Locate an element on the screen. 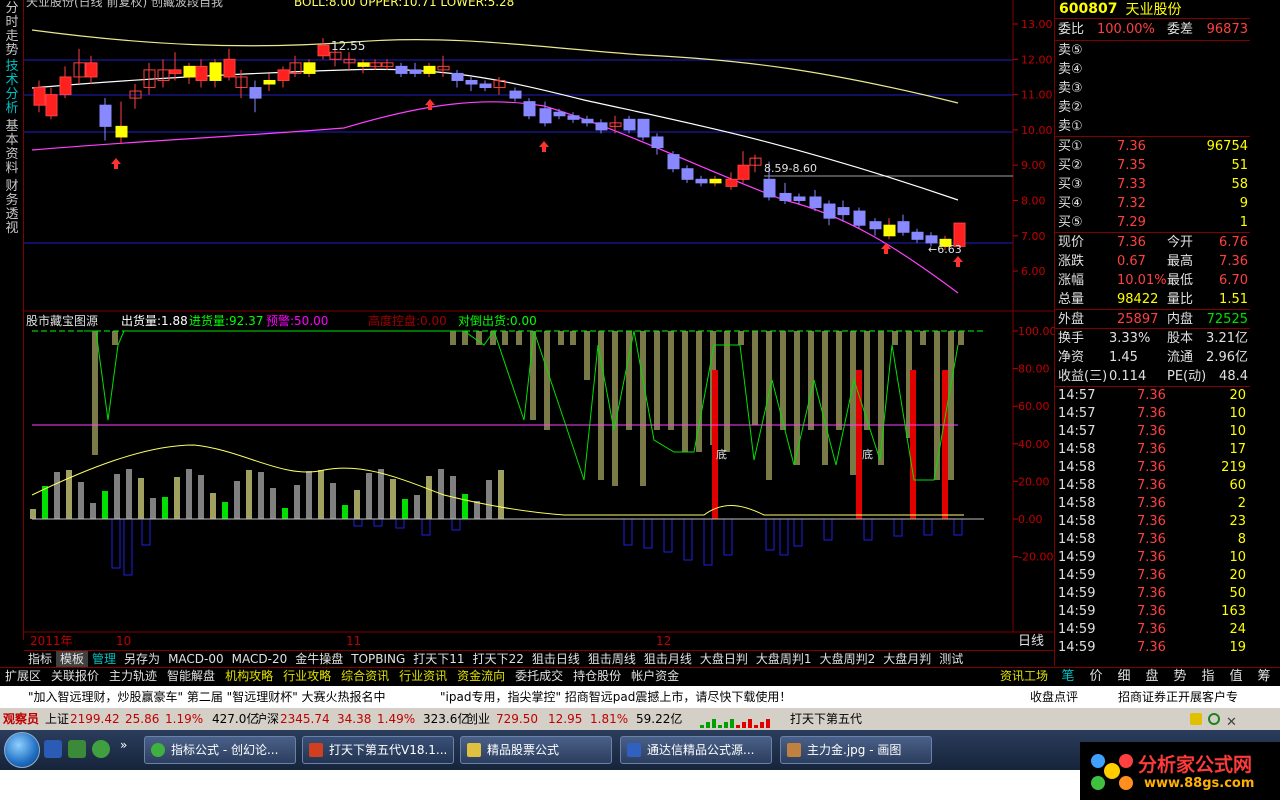 Image resolution: width=1280 pixels, height=800 pixels. extension-tab: 持仓股份 is located at coordinates (597, 676).